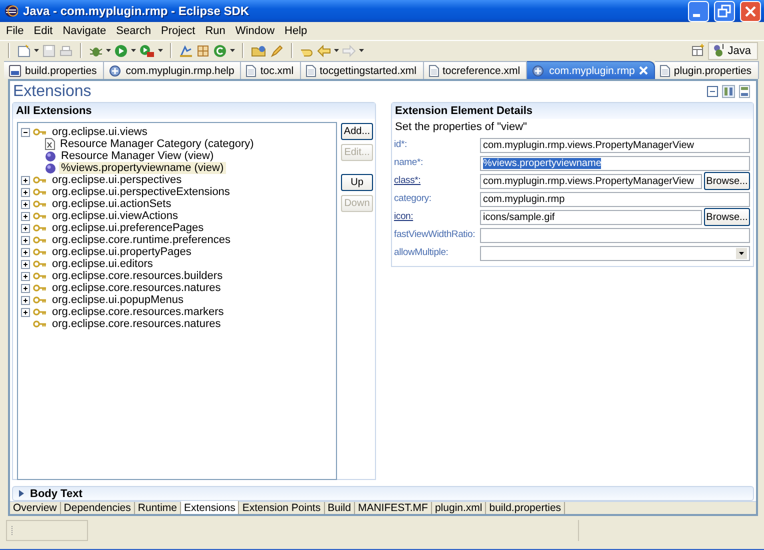 The width and height of the screenshot is (764, 550). What do you see at coordinates (137, 156) in the screenshot?
I see `tree-item: Resource Manager View (view)` at bounding box center [137, 156].